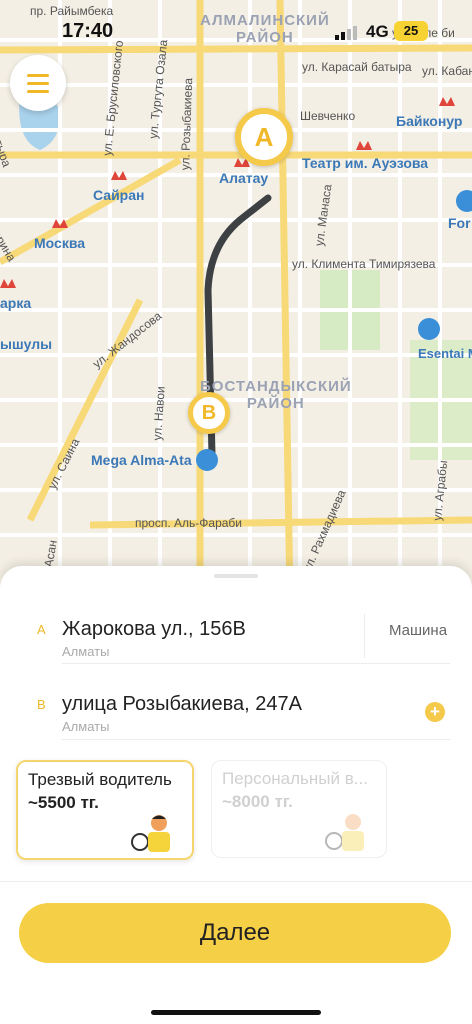 This screenshot has height=1024, width=472. Describe the element at coordinates (63, 802) in the screenshot. I see `tariff-price: ~5500 тг.` at that location.